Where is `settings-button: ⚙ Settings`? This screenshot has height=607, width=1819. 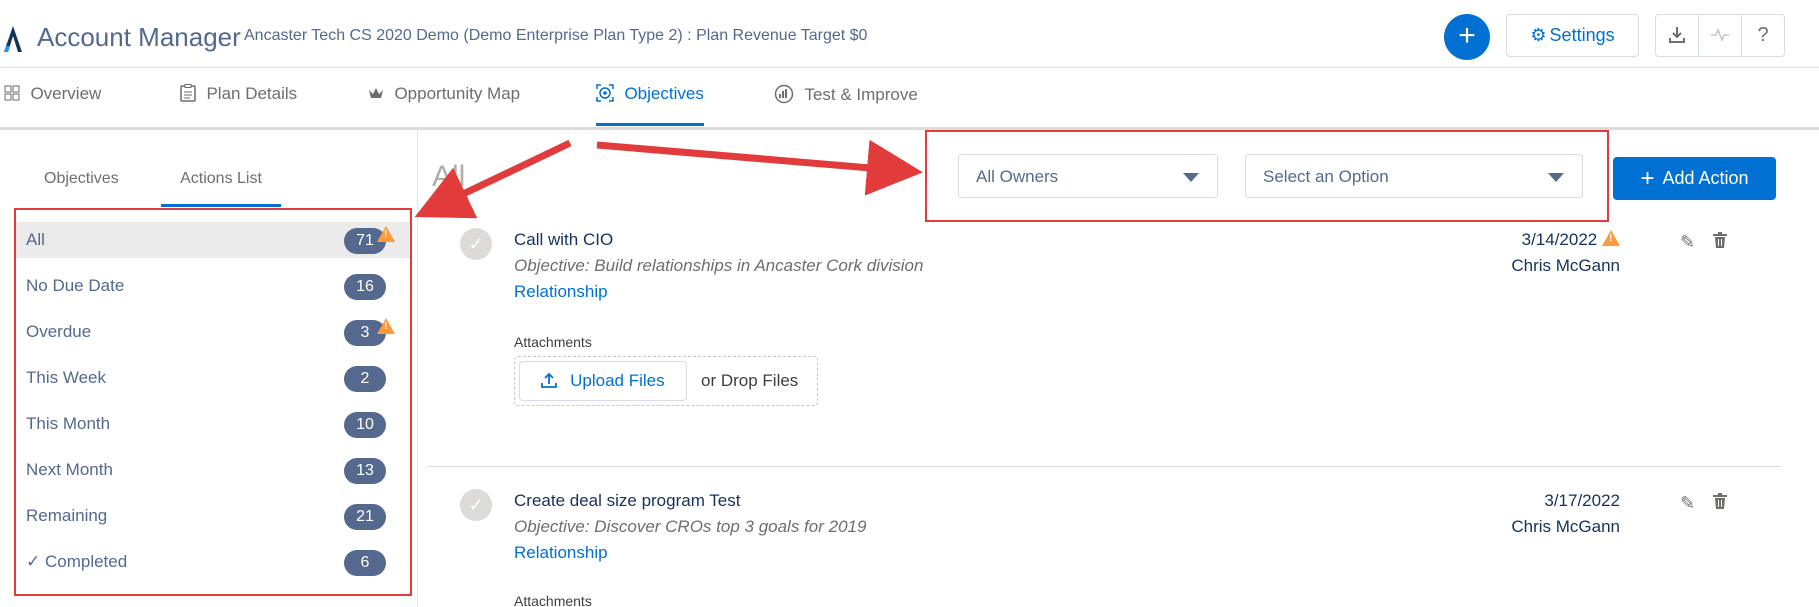
settings-button: ⚙ Settings is located at coordinates (1572, 35).